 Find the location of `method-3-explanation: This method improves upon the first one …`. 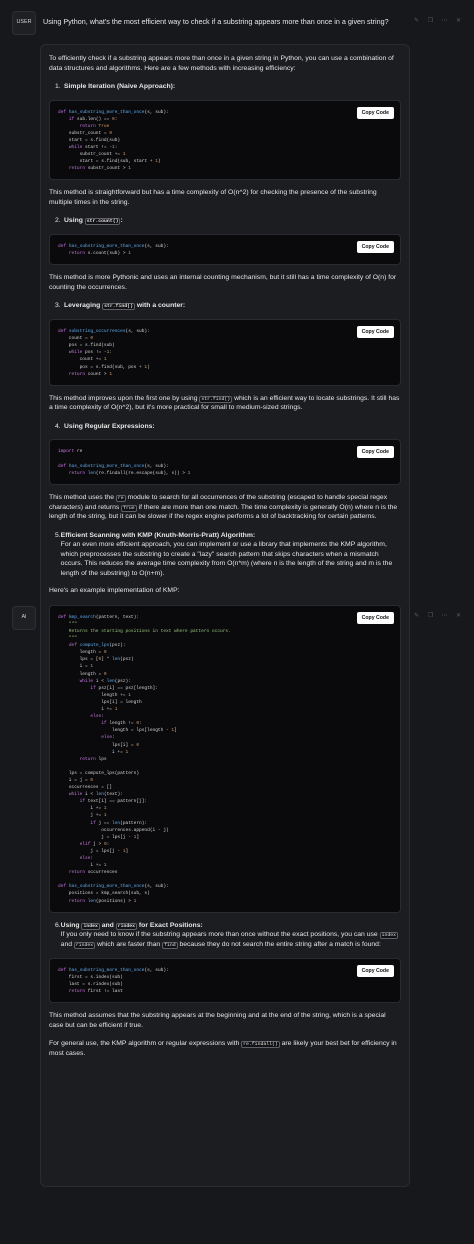

method-3-explanation: This method improves upon the first one … is located at coordinates (224, 403).